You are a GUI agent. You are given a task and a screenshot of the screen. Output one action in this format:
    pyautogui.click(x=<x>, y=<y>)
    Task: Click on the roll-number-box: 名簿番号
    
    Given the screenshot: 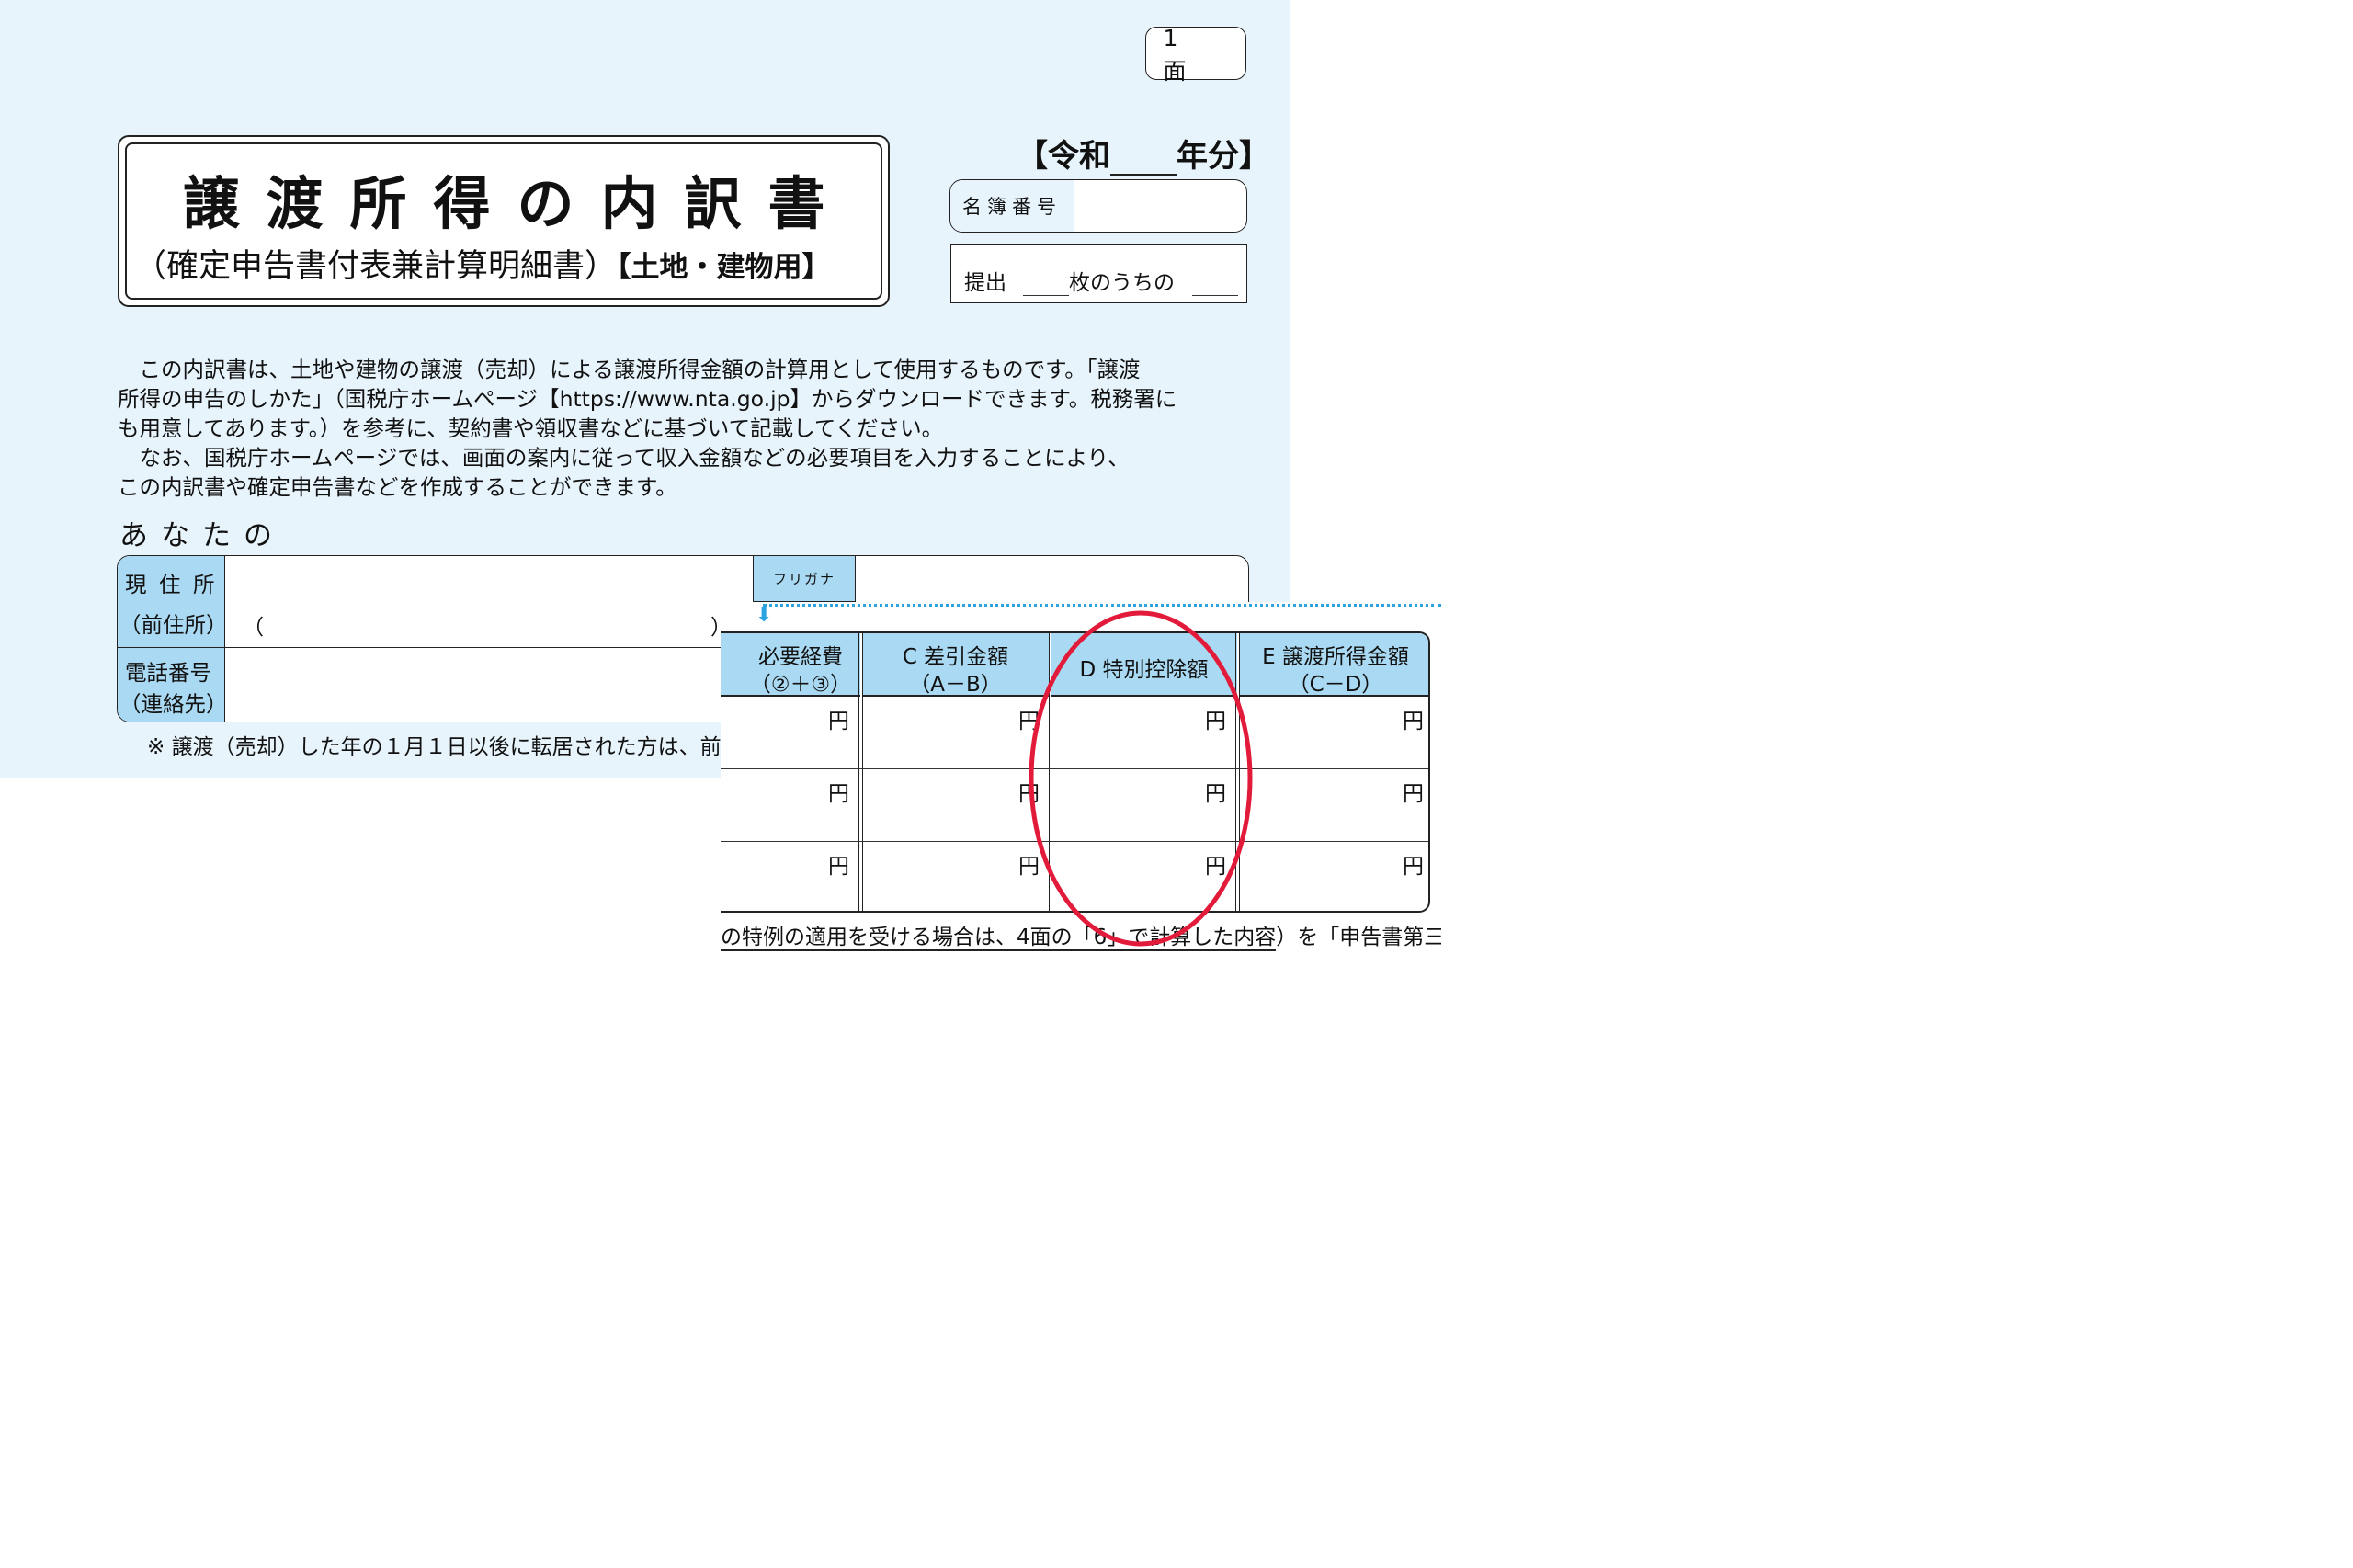 What is the action you would take?
    pyautogui.click(x=1098, y=206)
    